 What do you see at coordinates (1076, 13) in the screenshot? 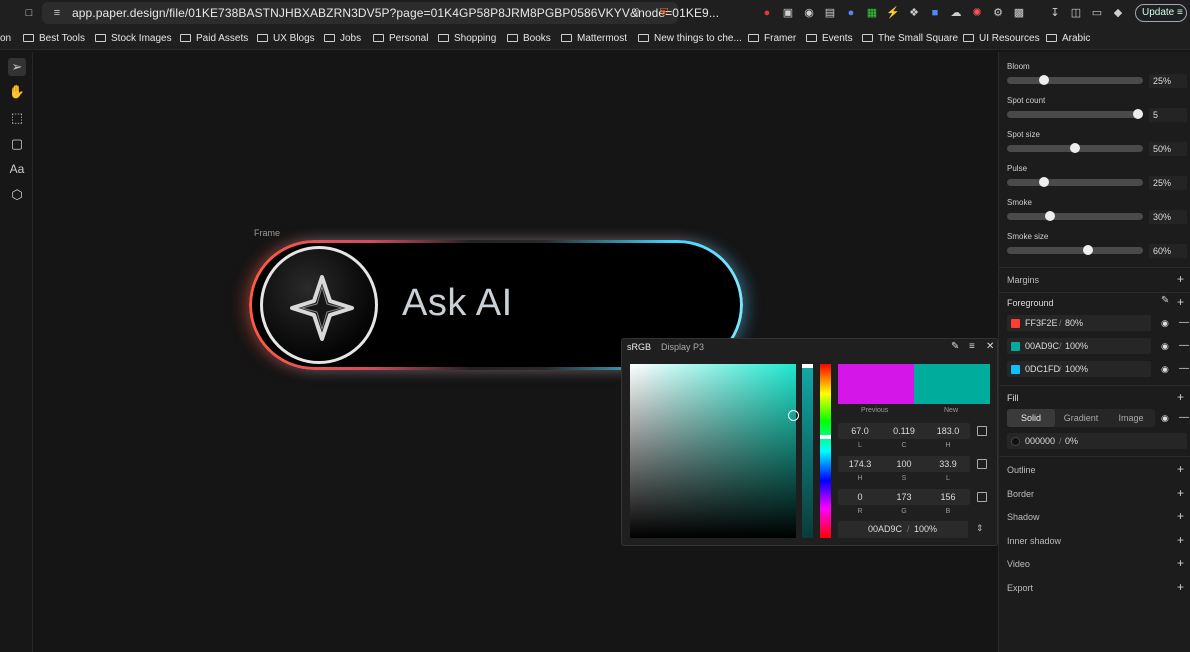
I see `sidebar-icon: ◫` at bounding box center [1076, 13].